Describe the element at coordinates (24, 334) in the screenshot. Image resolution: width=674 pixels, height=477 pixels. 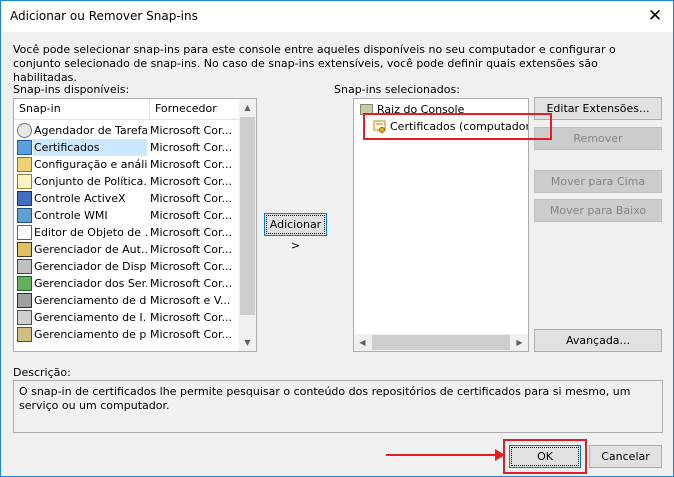
I see `management-icon` at that location.